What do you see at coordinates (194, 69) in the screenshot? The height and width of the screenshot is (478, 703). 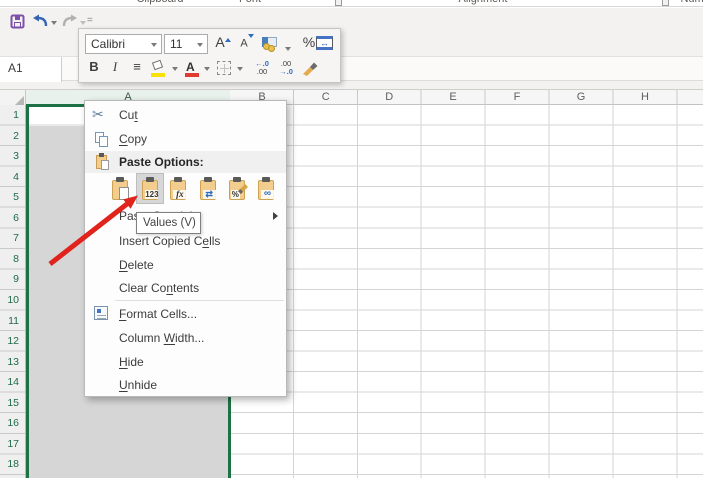 I see `font-color-icon: A` at bounding box center [194, 69].